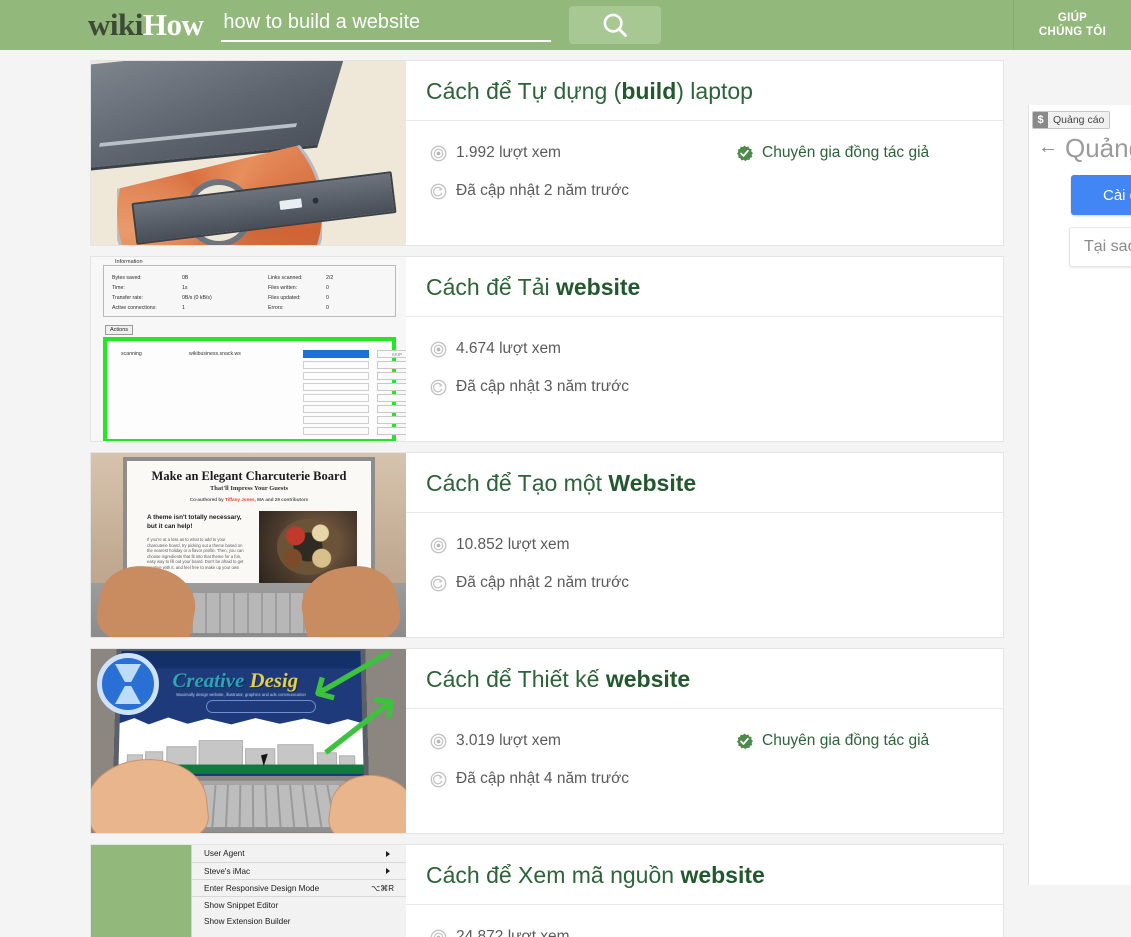 This screenshot has width=1131, height=937. What do you see at coordinates (706, 387) in the screenshot?
I see `updated-row: Đã cập nhật 3 năm trước` at bounding box center [706, 387].